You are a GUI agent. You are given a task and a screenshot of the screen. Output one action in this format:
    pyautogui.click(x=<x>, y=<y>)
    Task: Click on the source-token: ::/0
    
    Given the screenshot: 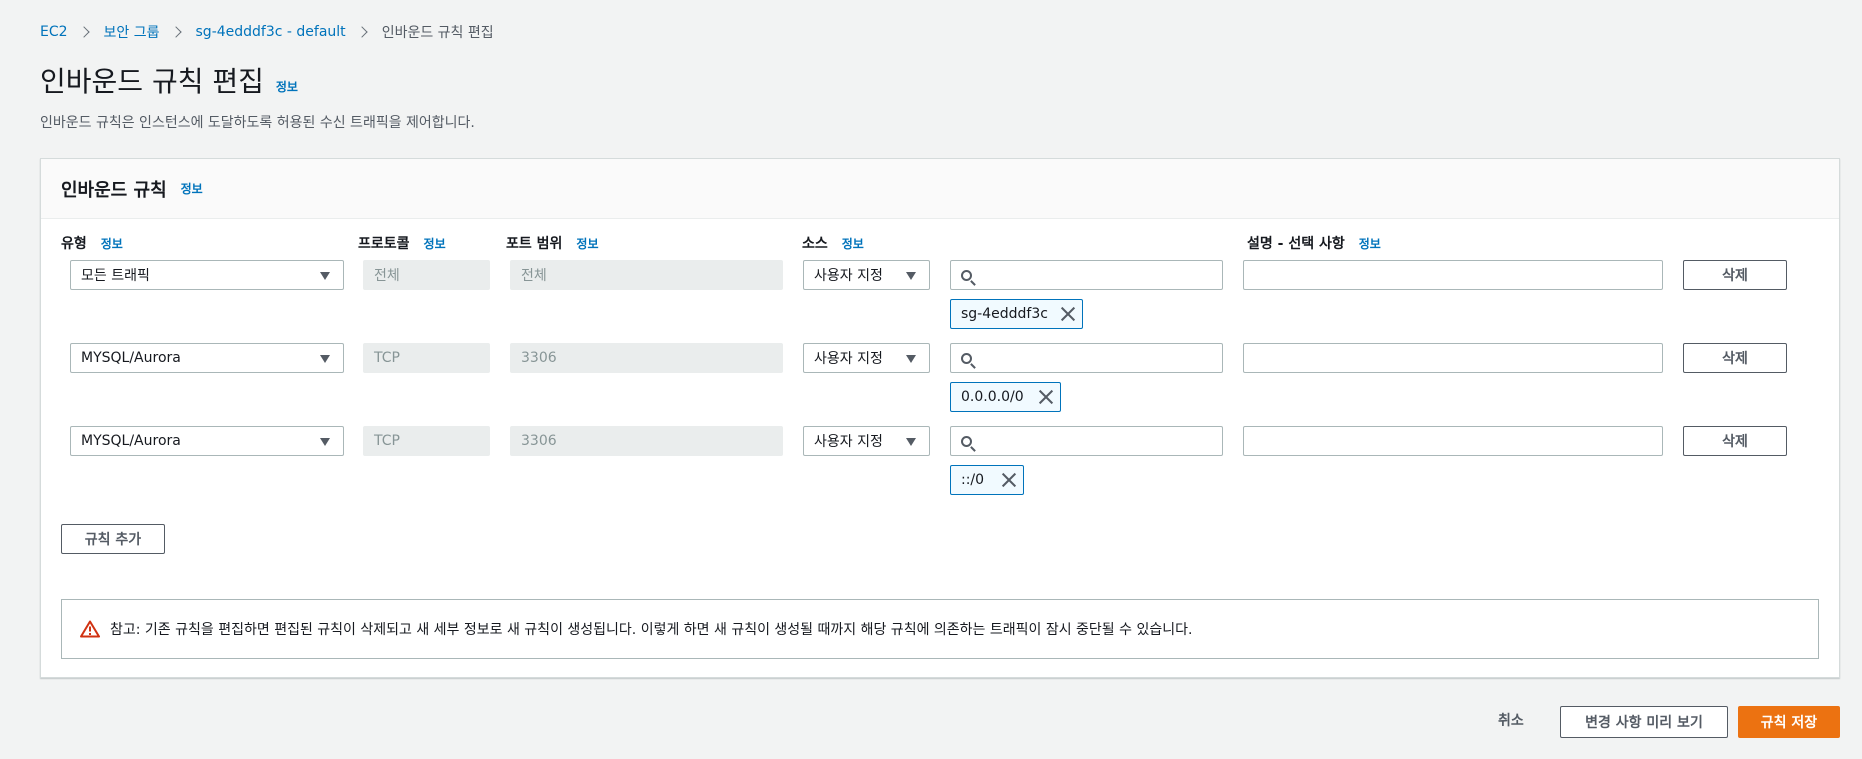 What is the action you would take?
    pyautogui.click(x=987, y=480)
    